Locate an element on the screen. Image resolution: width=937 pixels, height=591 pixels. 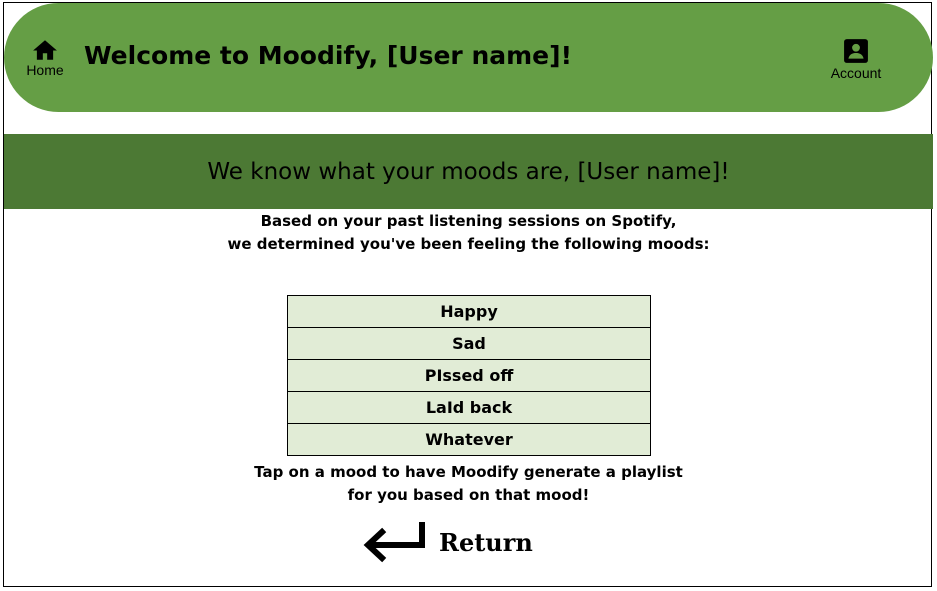
mood-option-sad: Sad is located at coordinates (469, 343).